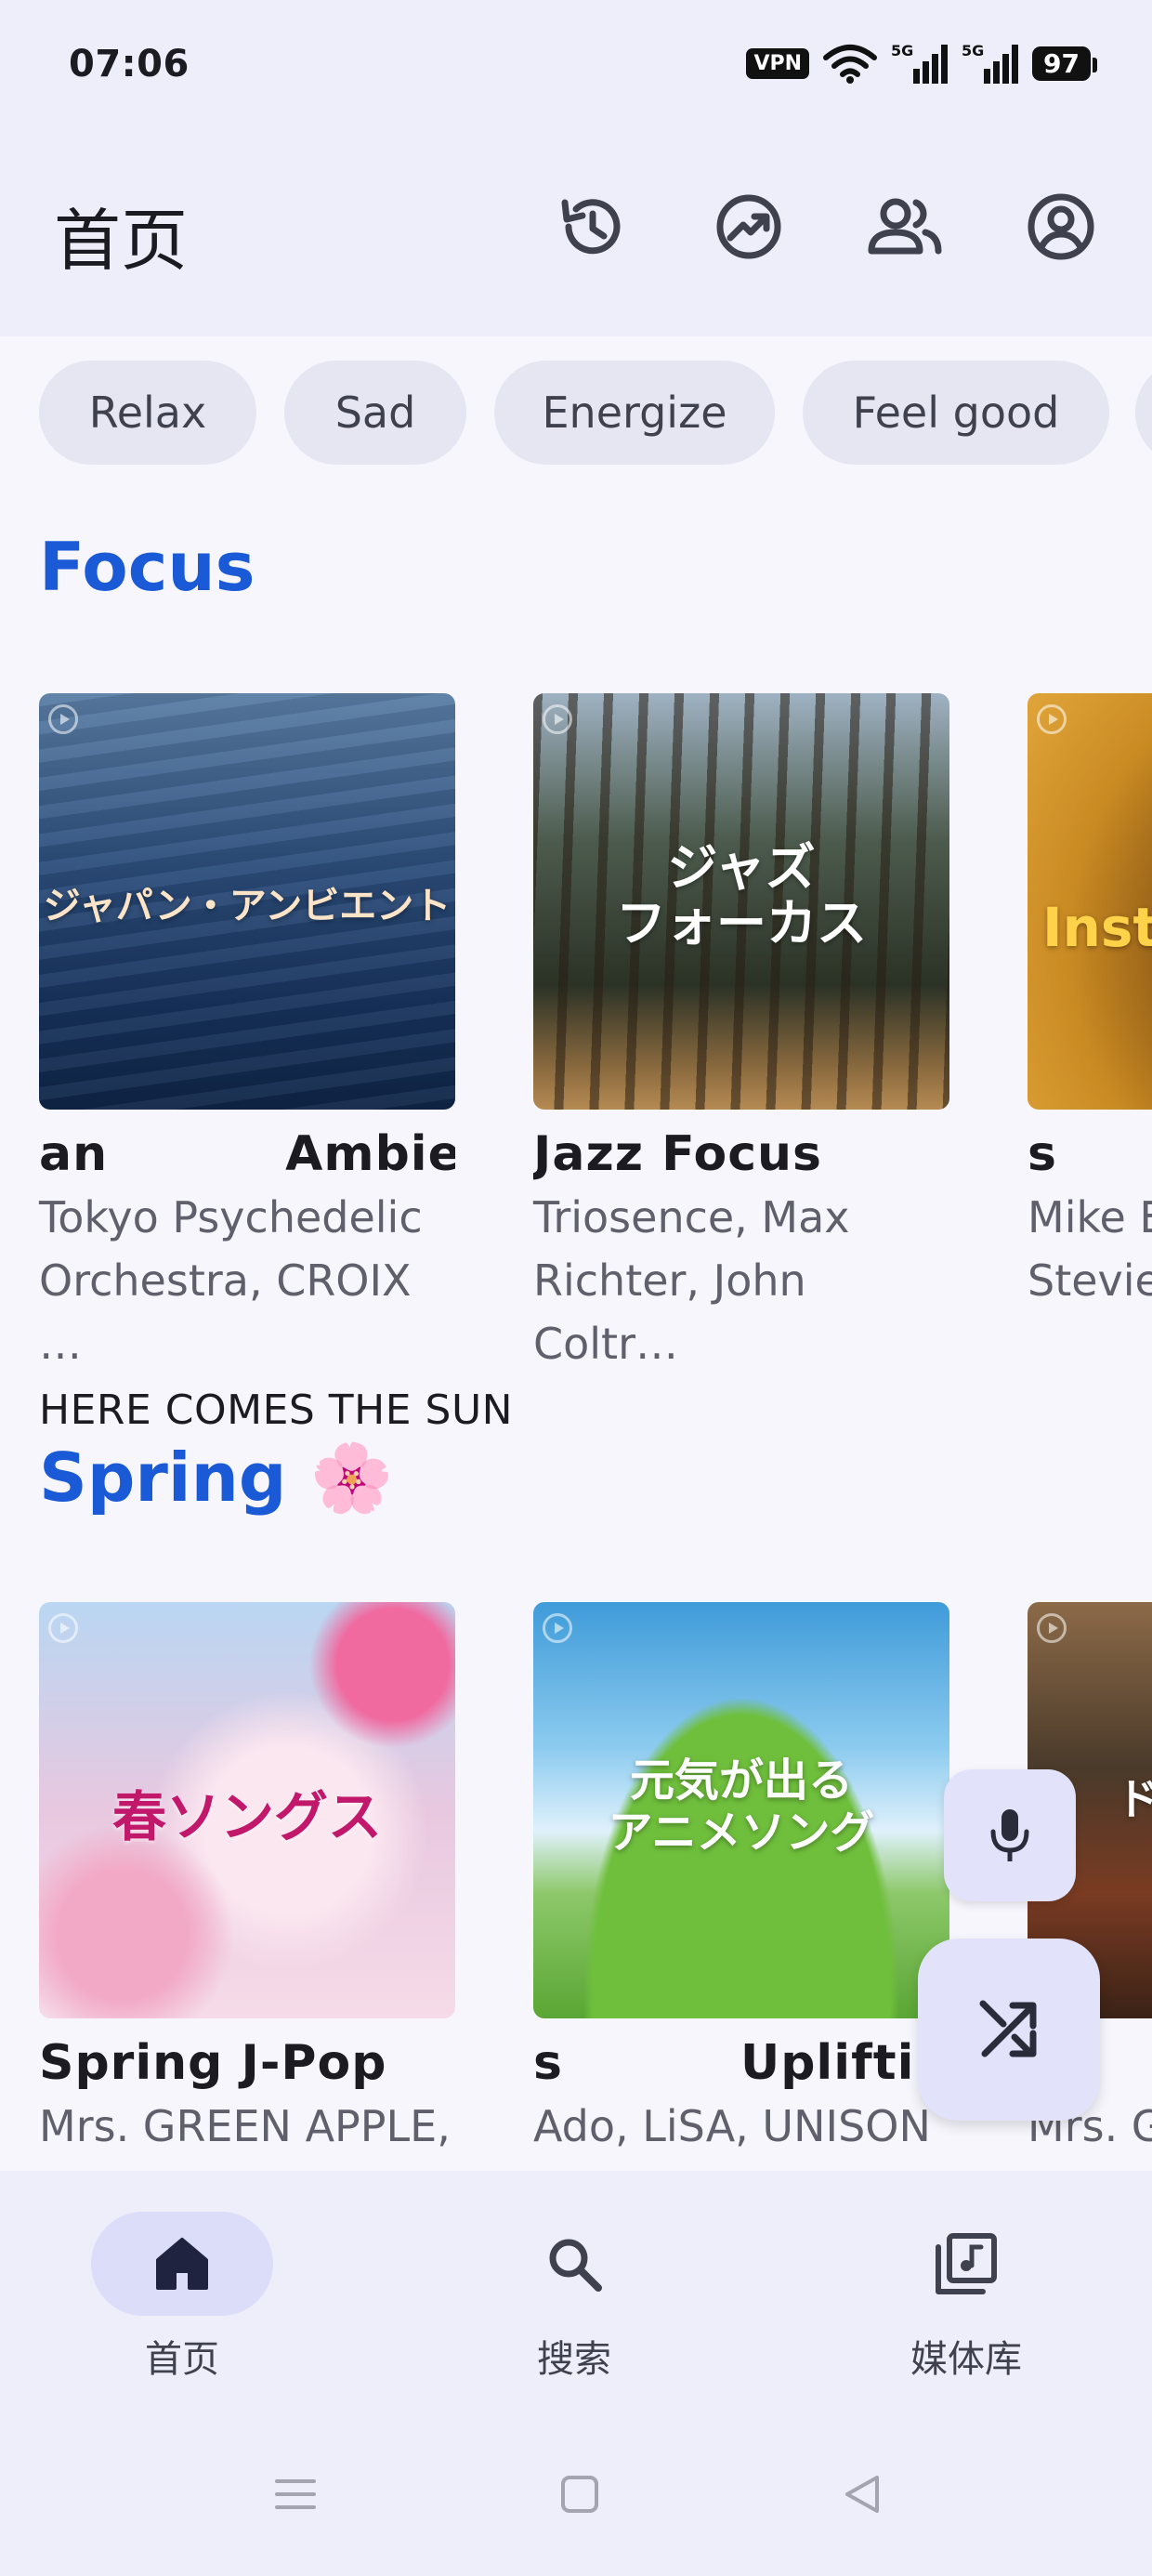 This screenshot has width=1152, height=2576. I want to click on people-icon, so click(905, 226).